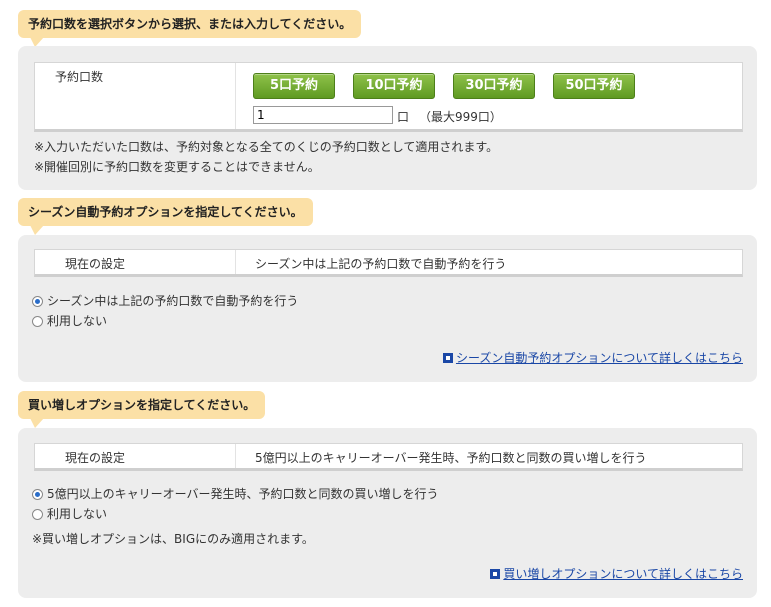 This screenshot has height=607, width=771. I want to click on link-text: シーズン自動予約オプションについて詳しくはこちら, so click(599, 358).